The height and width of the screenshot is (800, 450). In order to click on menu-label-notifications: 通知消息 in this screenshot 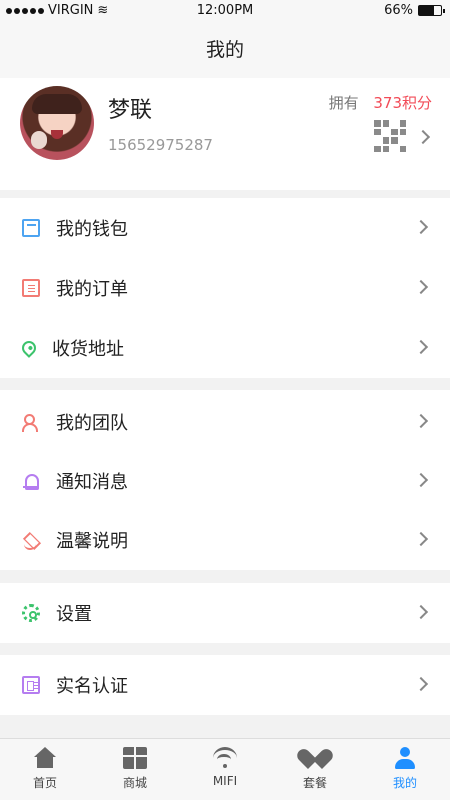, I will do `click(92, 482)`.